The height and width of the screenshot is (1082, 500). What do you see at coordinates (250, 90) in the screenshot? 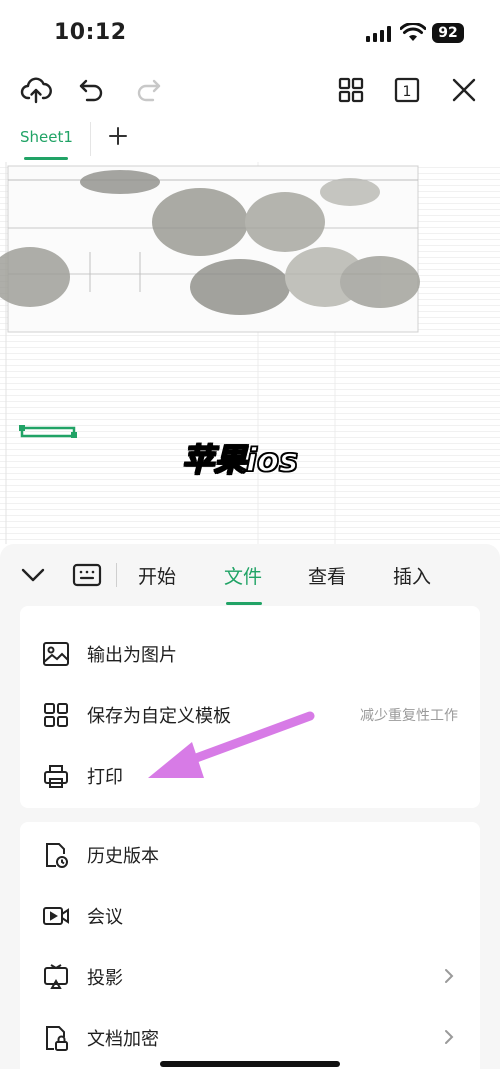
I see `top-toolbar: 1` at bounding box center [250, 90].